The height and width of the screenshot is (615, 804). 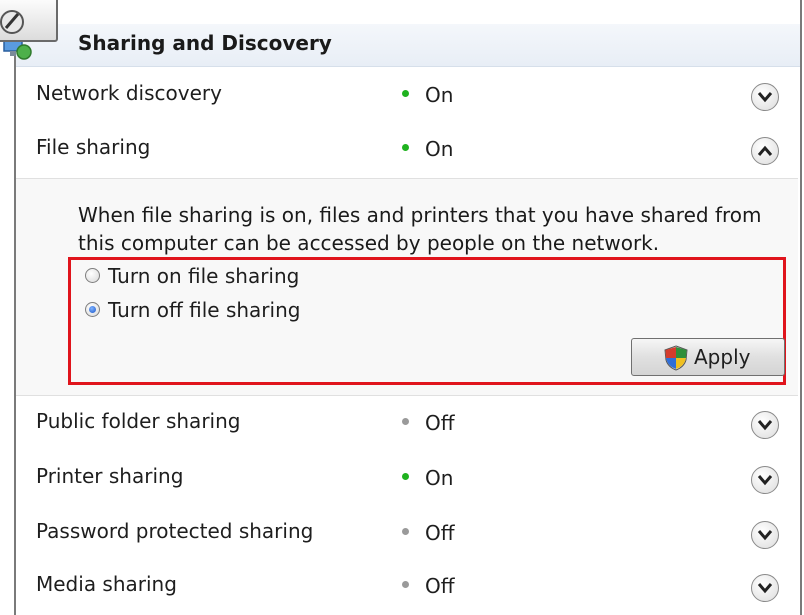 What do you see at coordinates (722, 357) in the screenshot?
I see `apply-label: Apply` at bounding box center [722, 357].